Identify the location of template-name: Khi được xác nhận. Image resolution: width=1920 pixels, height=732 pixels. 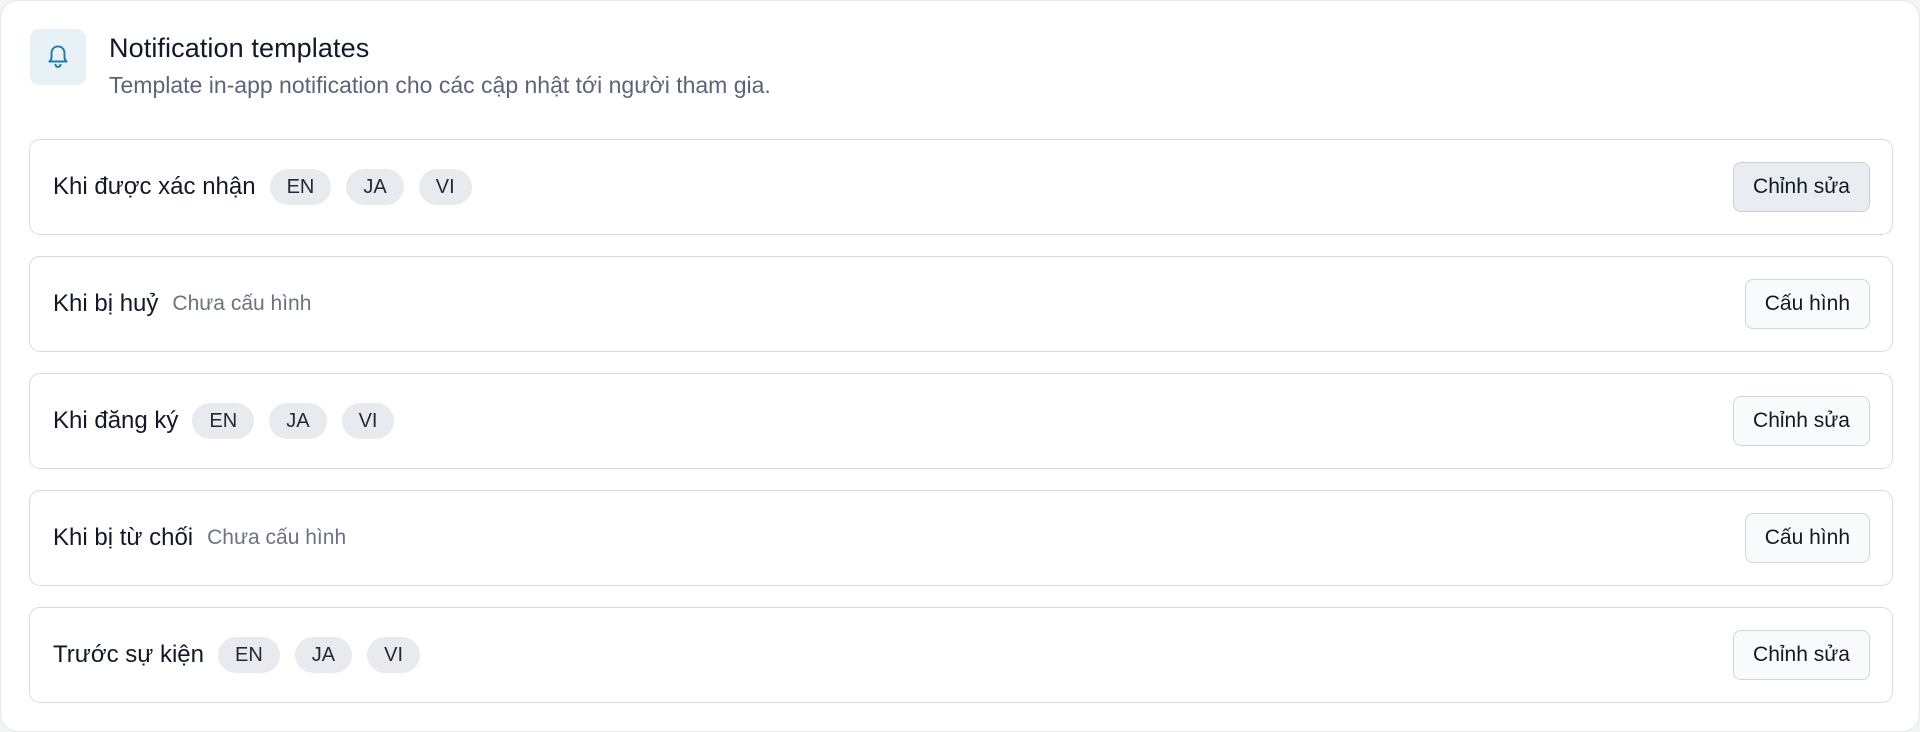
(154, 186).